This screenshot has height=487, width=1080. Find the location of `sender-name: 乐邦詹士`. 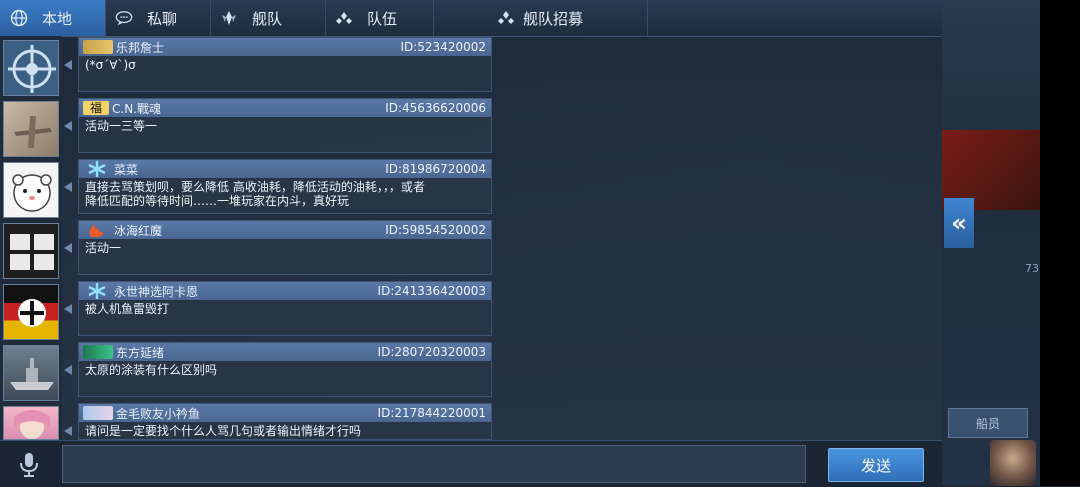

sender-name: 乐邦詹士 is located at coordinates (140, 47).